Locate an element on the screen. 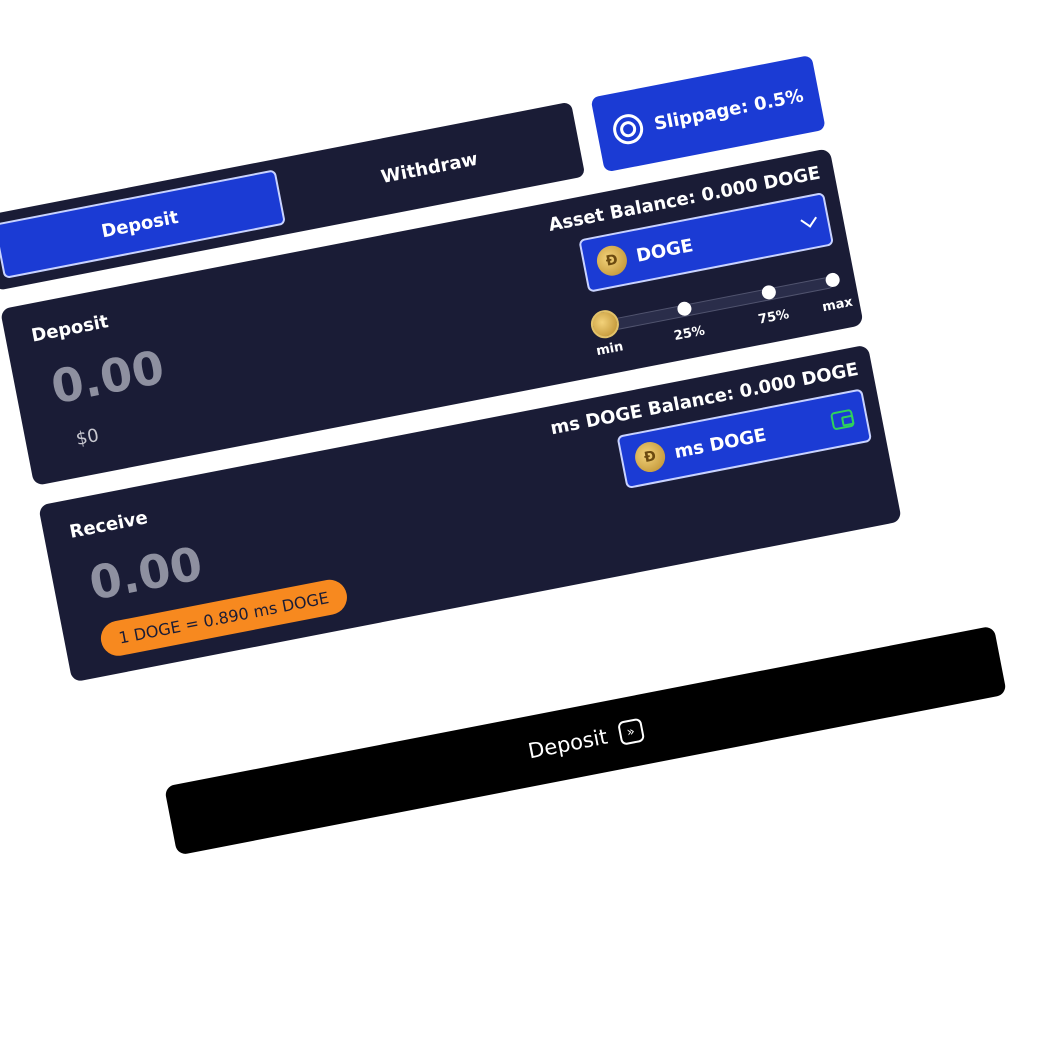 This screenshot has height=1060, width=1050. slider-thumb-doge-icon is located at coordinates (605, 324).